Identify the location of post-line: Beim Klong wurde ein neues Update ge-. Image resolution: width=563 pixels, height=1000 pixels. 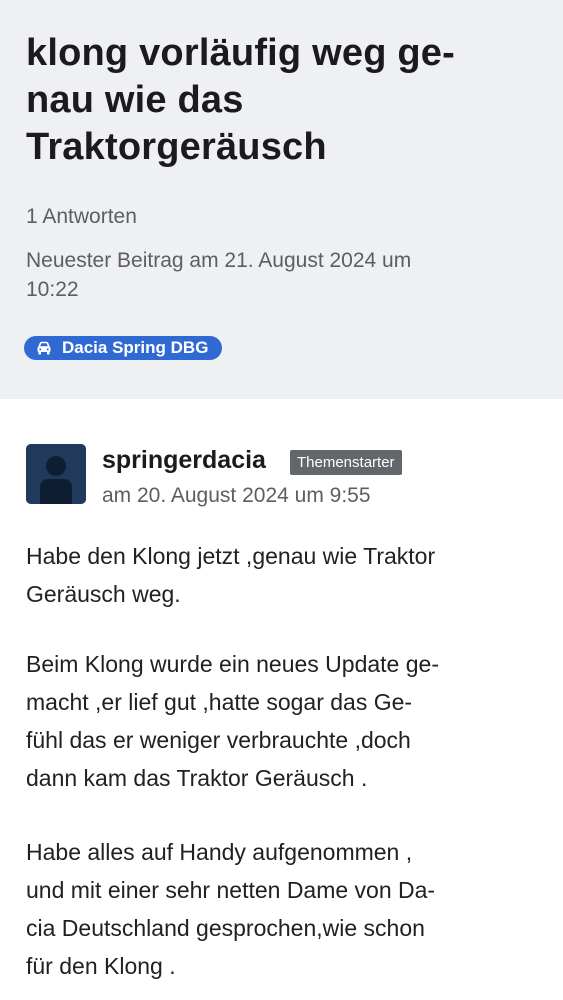
(232, 664).